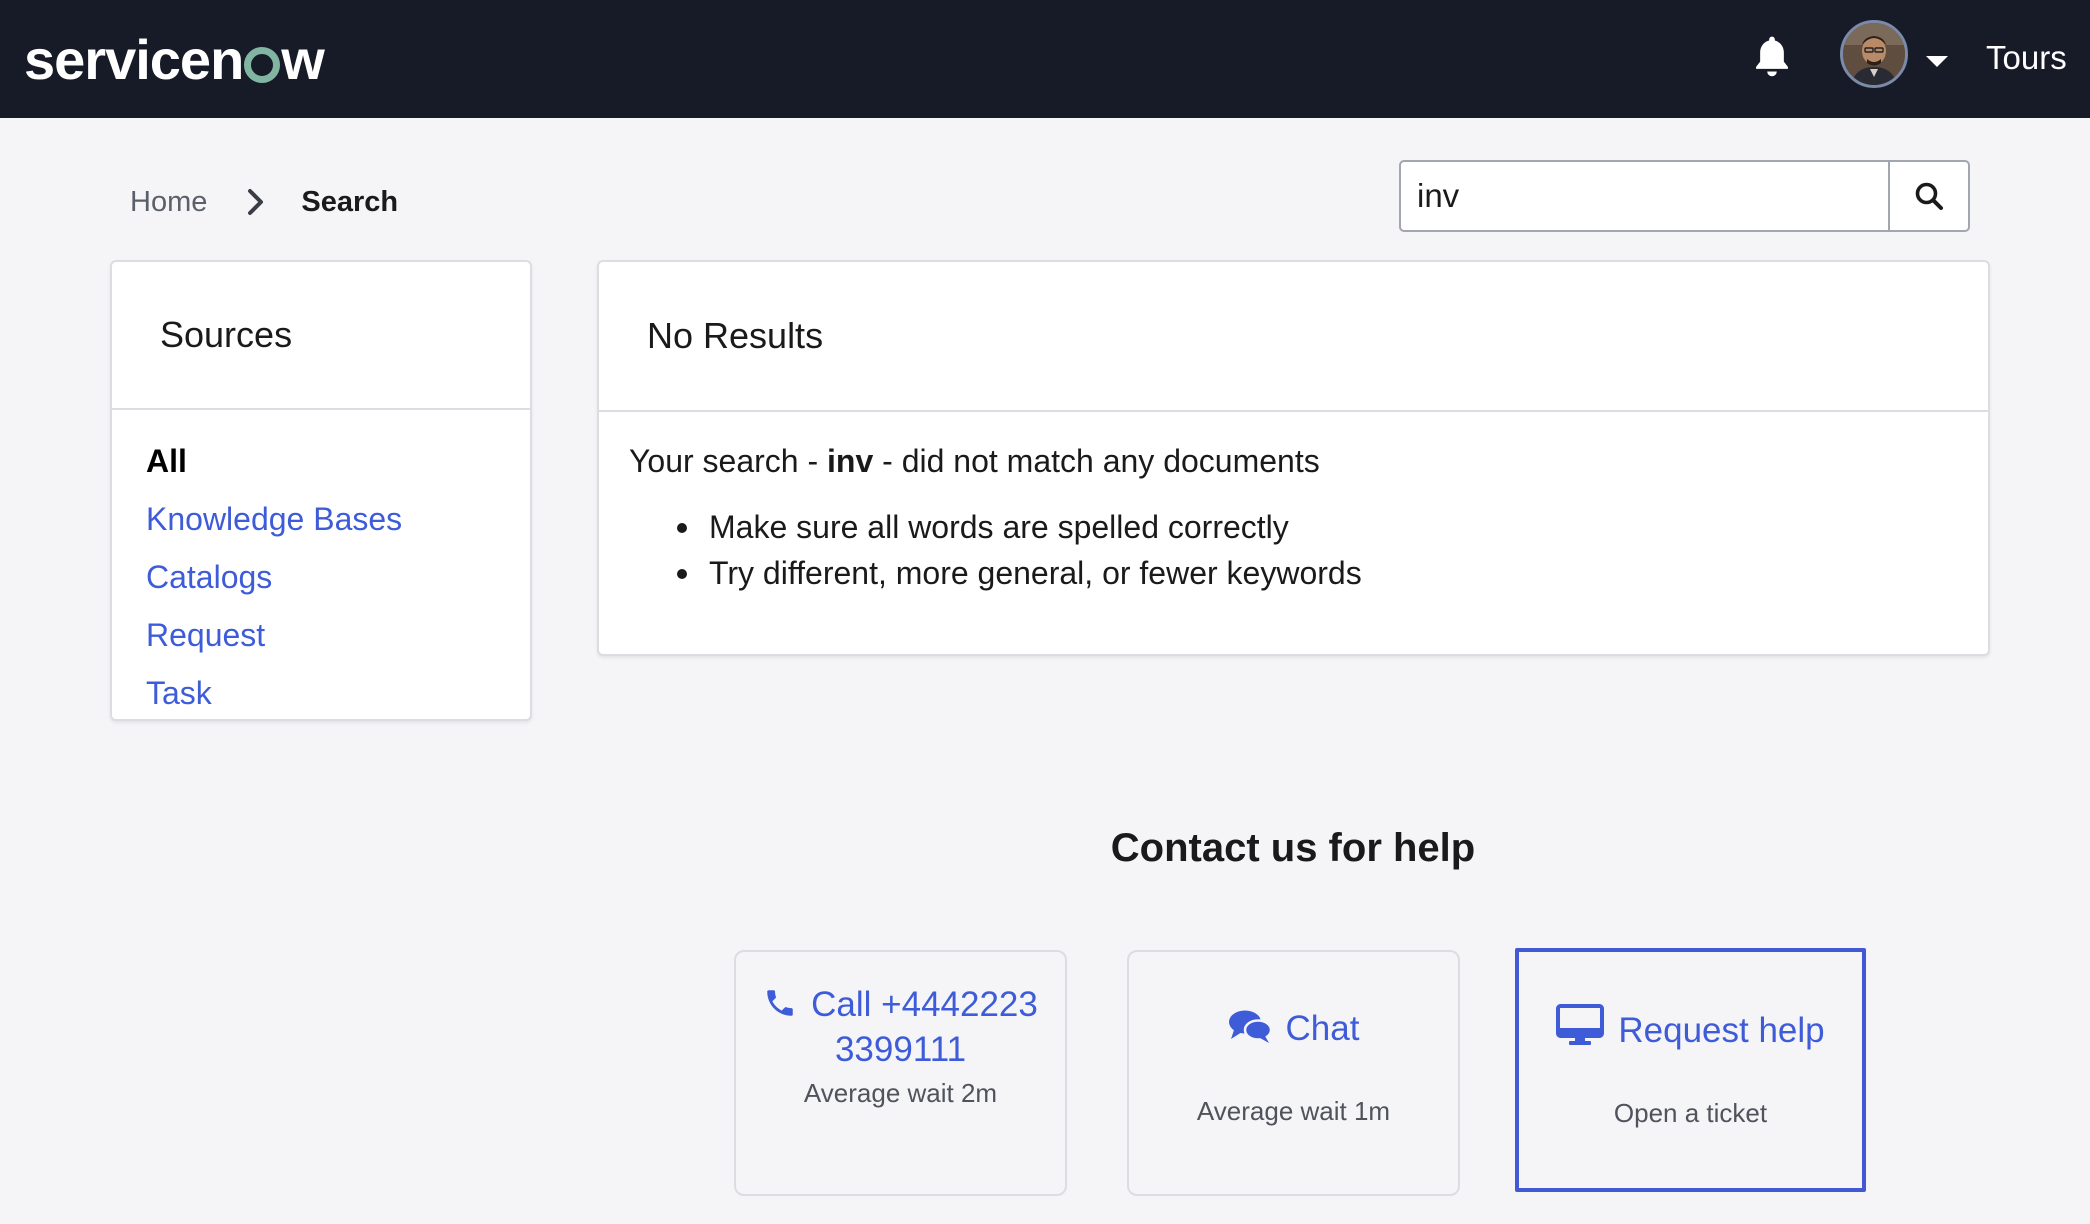  What do you see at coordinates (338, 693) in the screenshot?
I see `source-item-task: Task` at bounding box center [338, 693].